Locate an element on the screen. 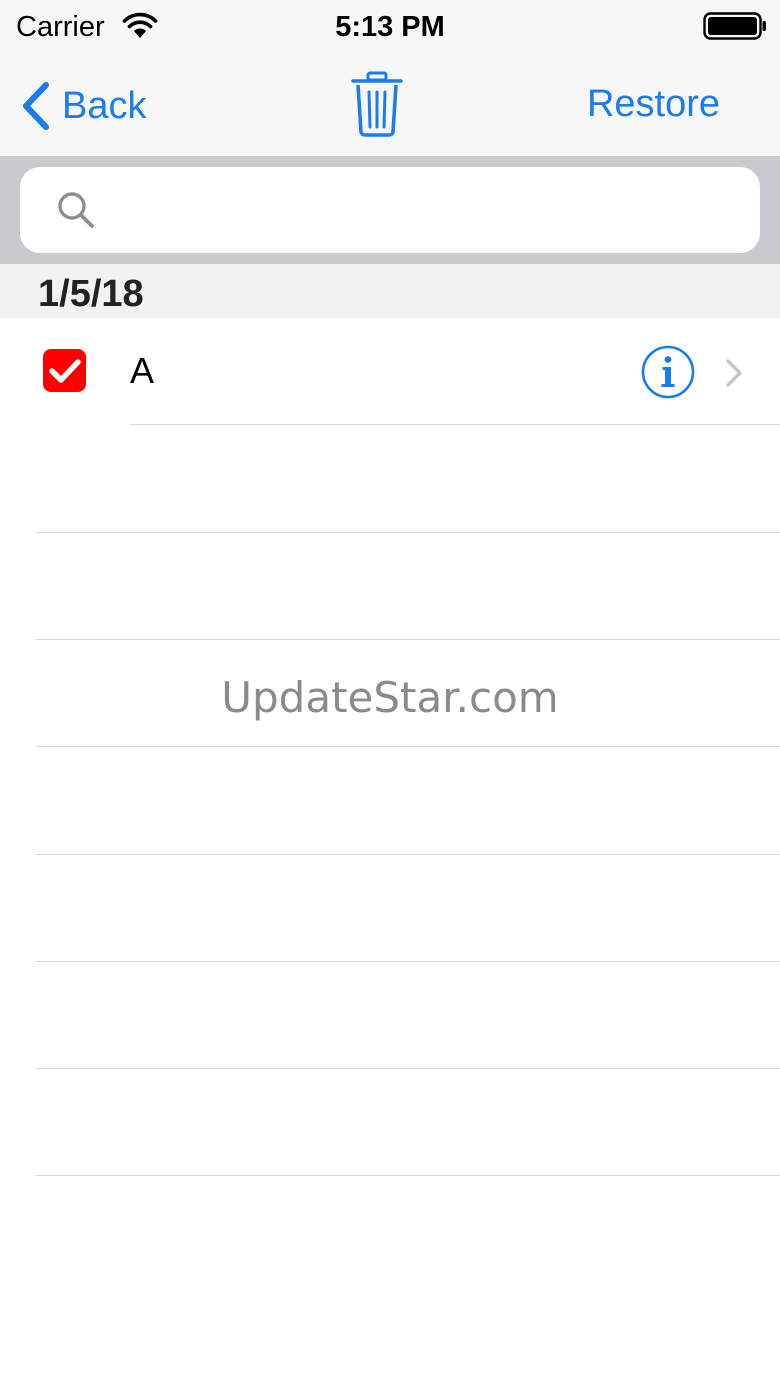 Image resolution: width=780 pixels, height=1387 pixels. search-field is located at coordinates (390, 210).